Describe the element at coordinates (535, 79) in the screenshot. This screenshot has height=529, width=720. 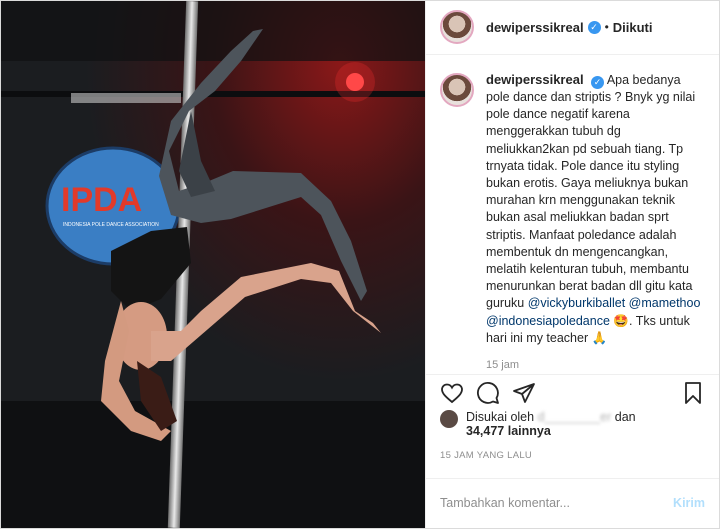
I see `caption-username: dewiperssikreal` at that location.